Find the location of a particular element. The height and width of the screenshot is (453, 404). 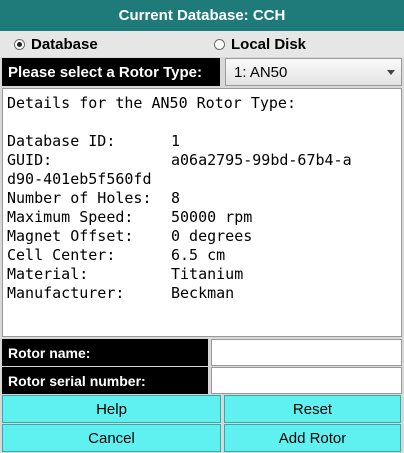

rotor-name-row: Rotor name: is located at coordinates (202, 352).